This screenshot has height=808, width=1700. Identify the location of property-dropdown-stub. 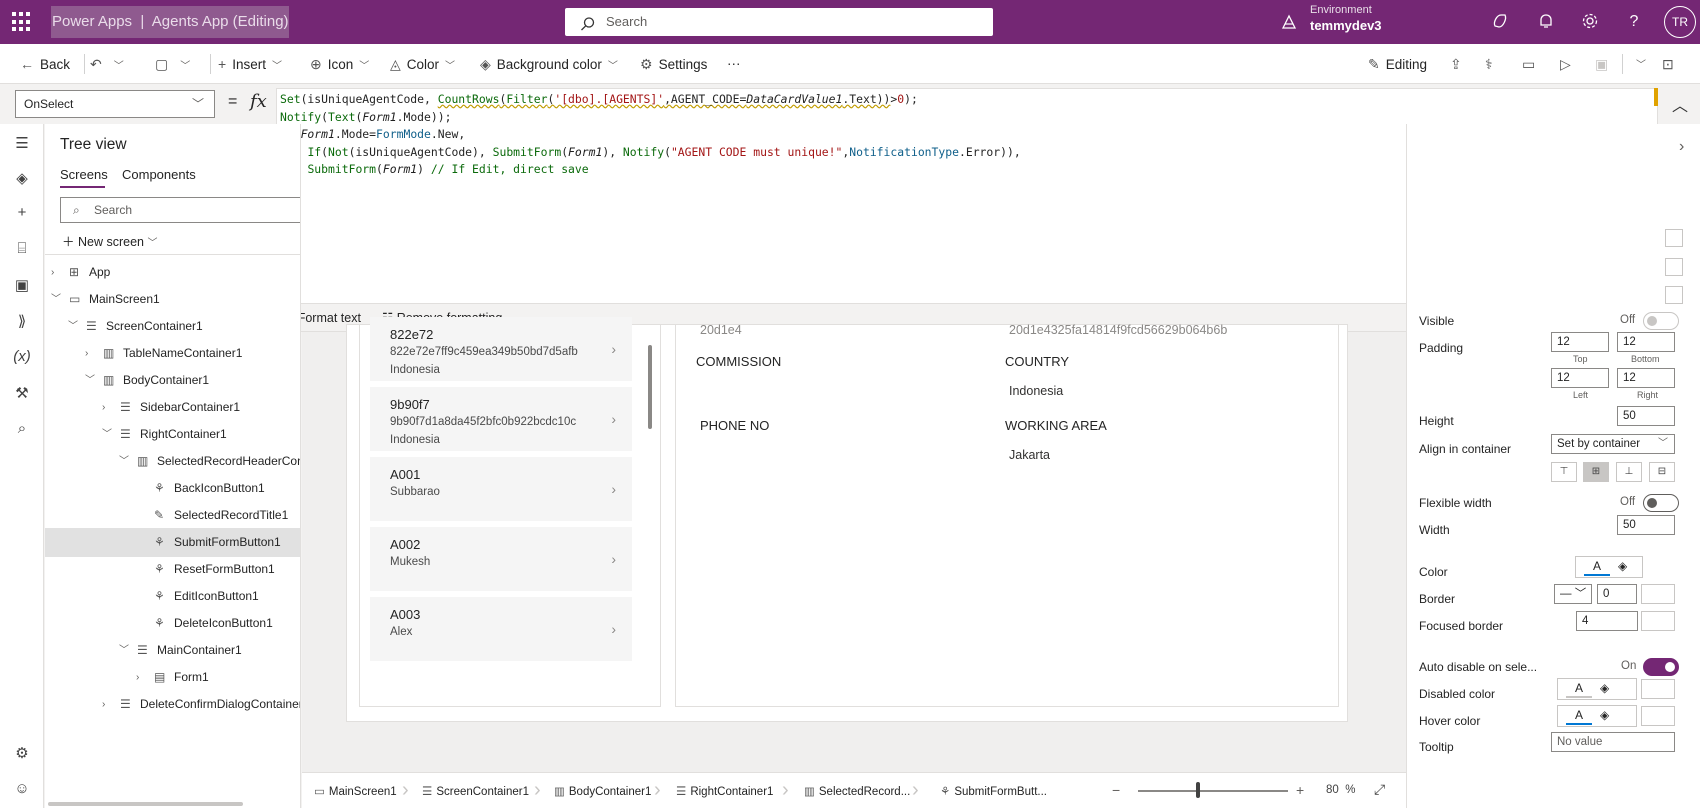
(1674, 238).